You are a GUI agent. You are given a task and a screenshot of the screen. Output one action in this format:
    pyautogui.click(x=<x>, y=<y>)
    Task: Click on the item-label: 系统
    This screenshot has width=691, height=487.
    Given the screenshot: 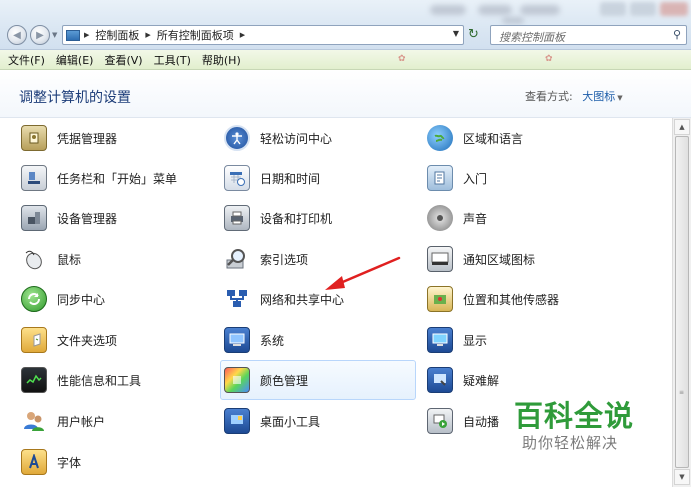 What is the action you would take?
    pyautogui.click(x=272, y=340)
    